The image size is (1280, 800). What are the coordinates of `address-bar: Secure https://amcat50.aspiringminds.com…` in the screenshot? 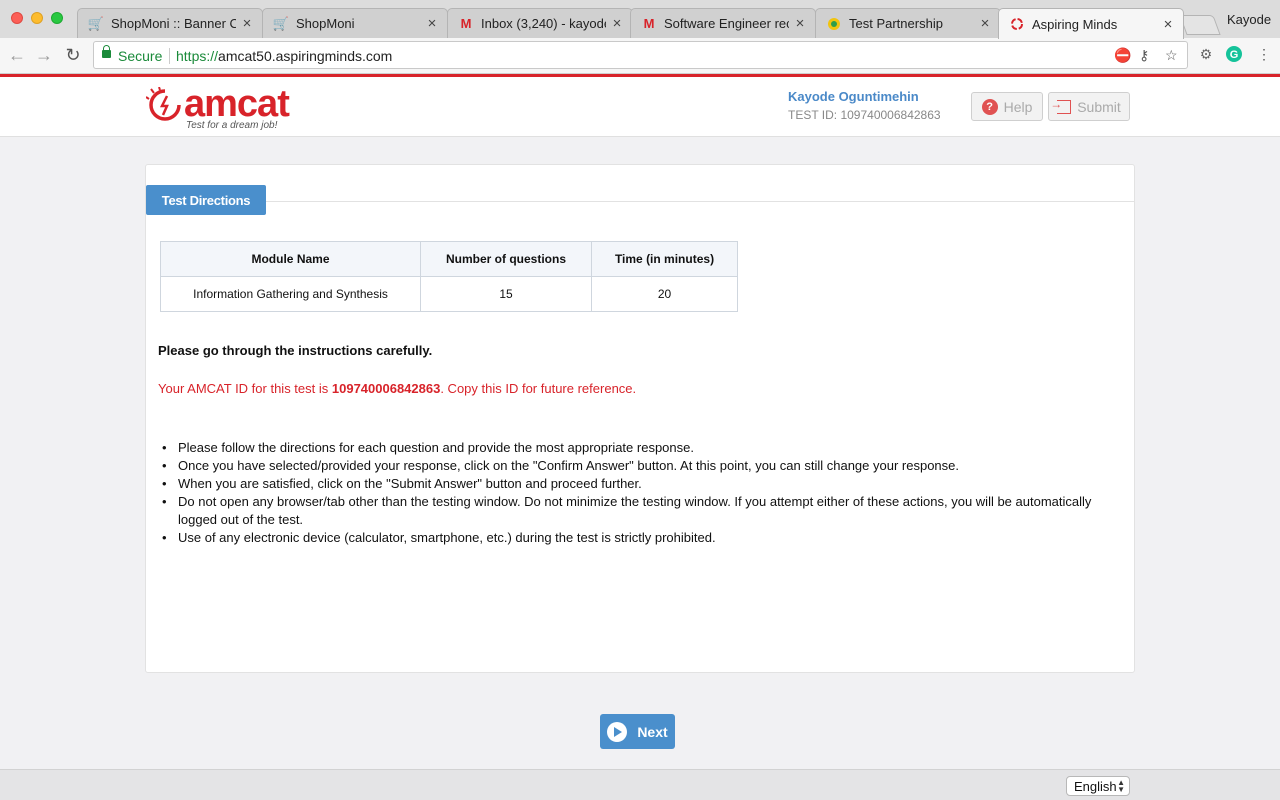 It's located at (640, 55).